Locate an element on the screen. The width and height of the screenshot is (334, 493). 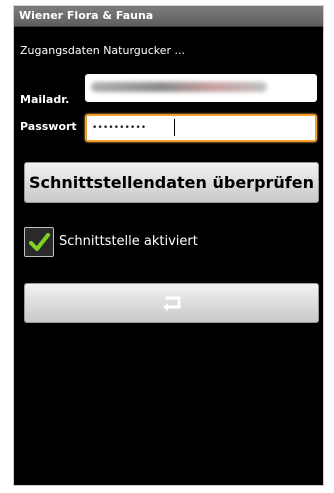
return-arrow-icon is located at coordinates (172, 303).